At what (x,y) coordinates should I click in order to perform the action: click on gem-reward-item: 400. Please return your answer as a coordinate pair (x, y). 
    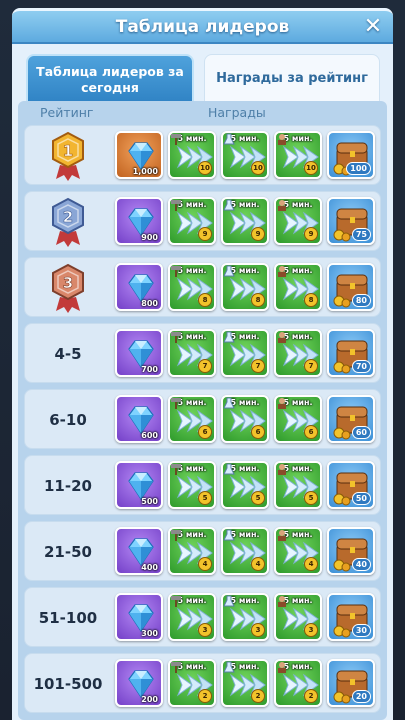
    Looking at the image, I should click on (139, 551).